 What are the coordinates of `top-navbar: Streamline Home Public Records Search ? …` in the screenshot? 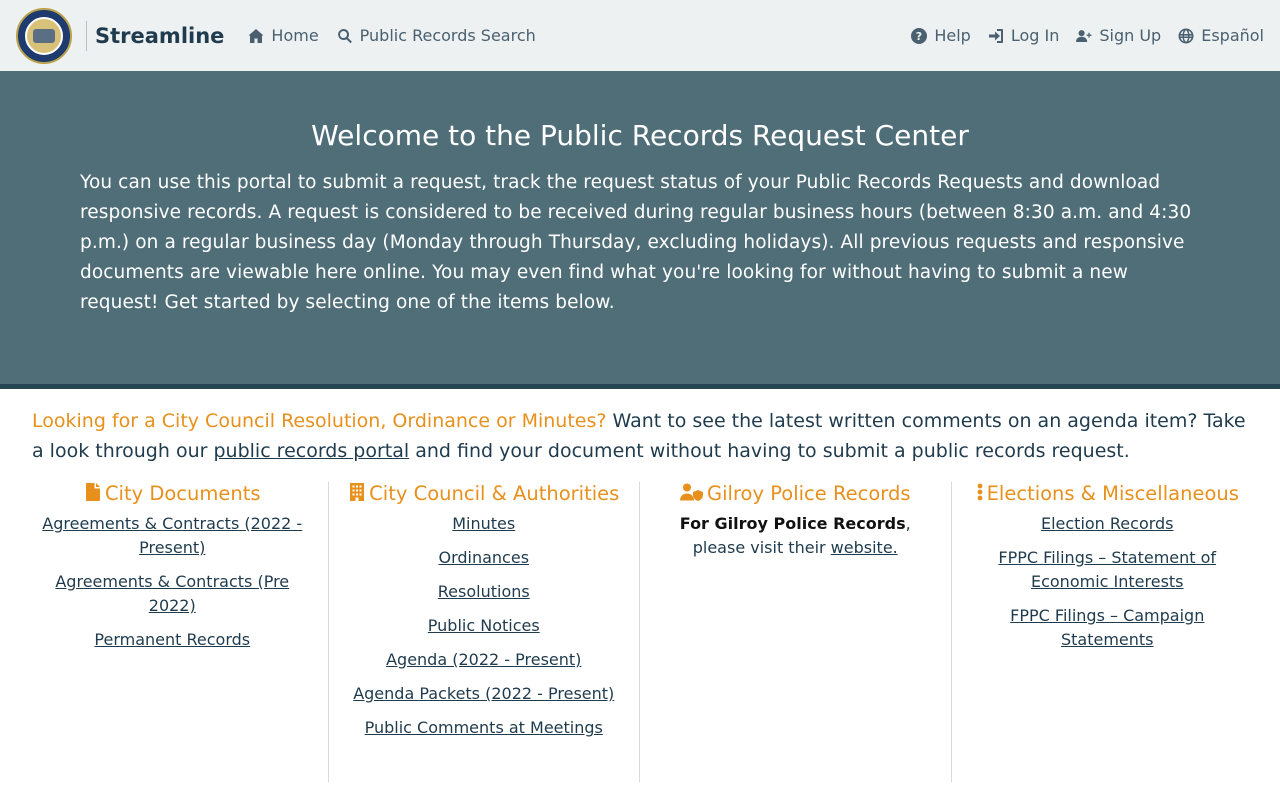 It's located at (640, 35).